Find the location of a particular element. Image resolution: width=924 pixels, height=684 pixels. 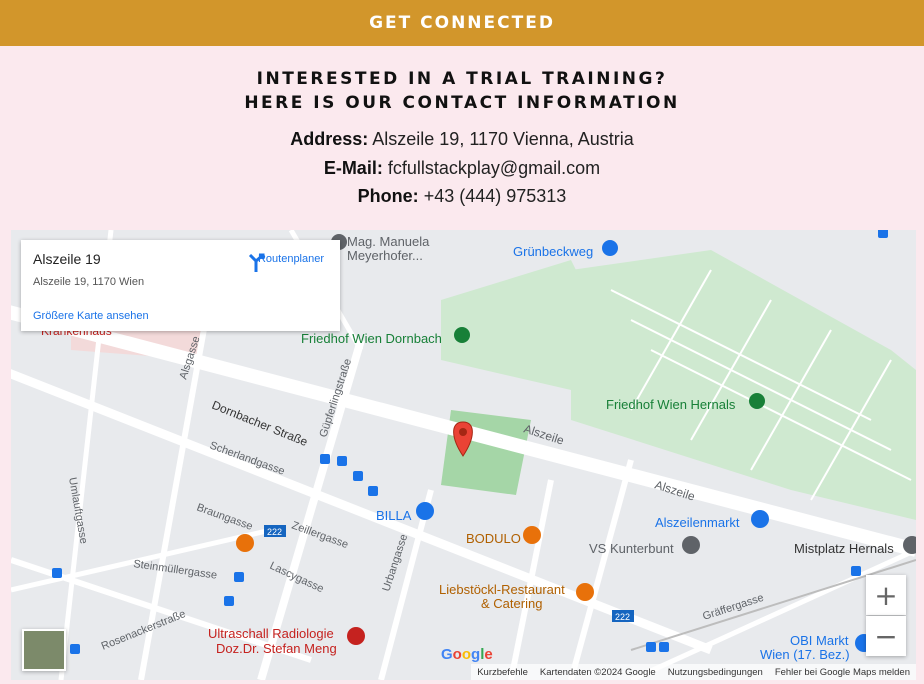

map-data-text: Kartendaten ©2024 Google is located at coordinates (597, 672).